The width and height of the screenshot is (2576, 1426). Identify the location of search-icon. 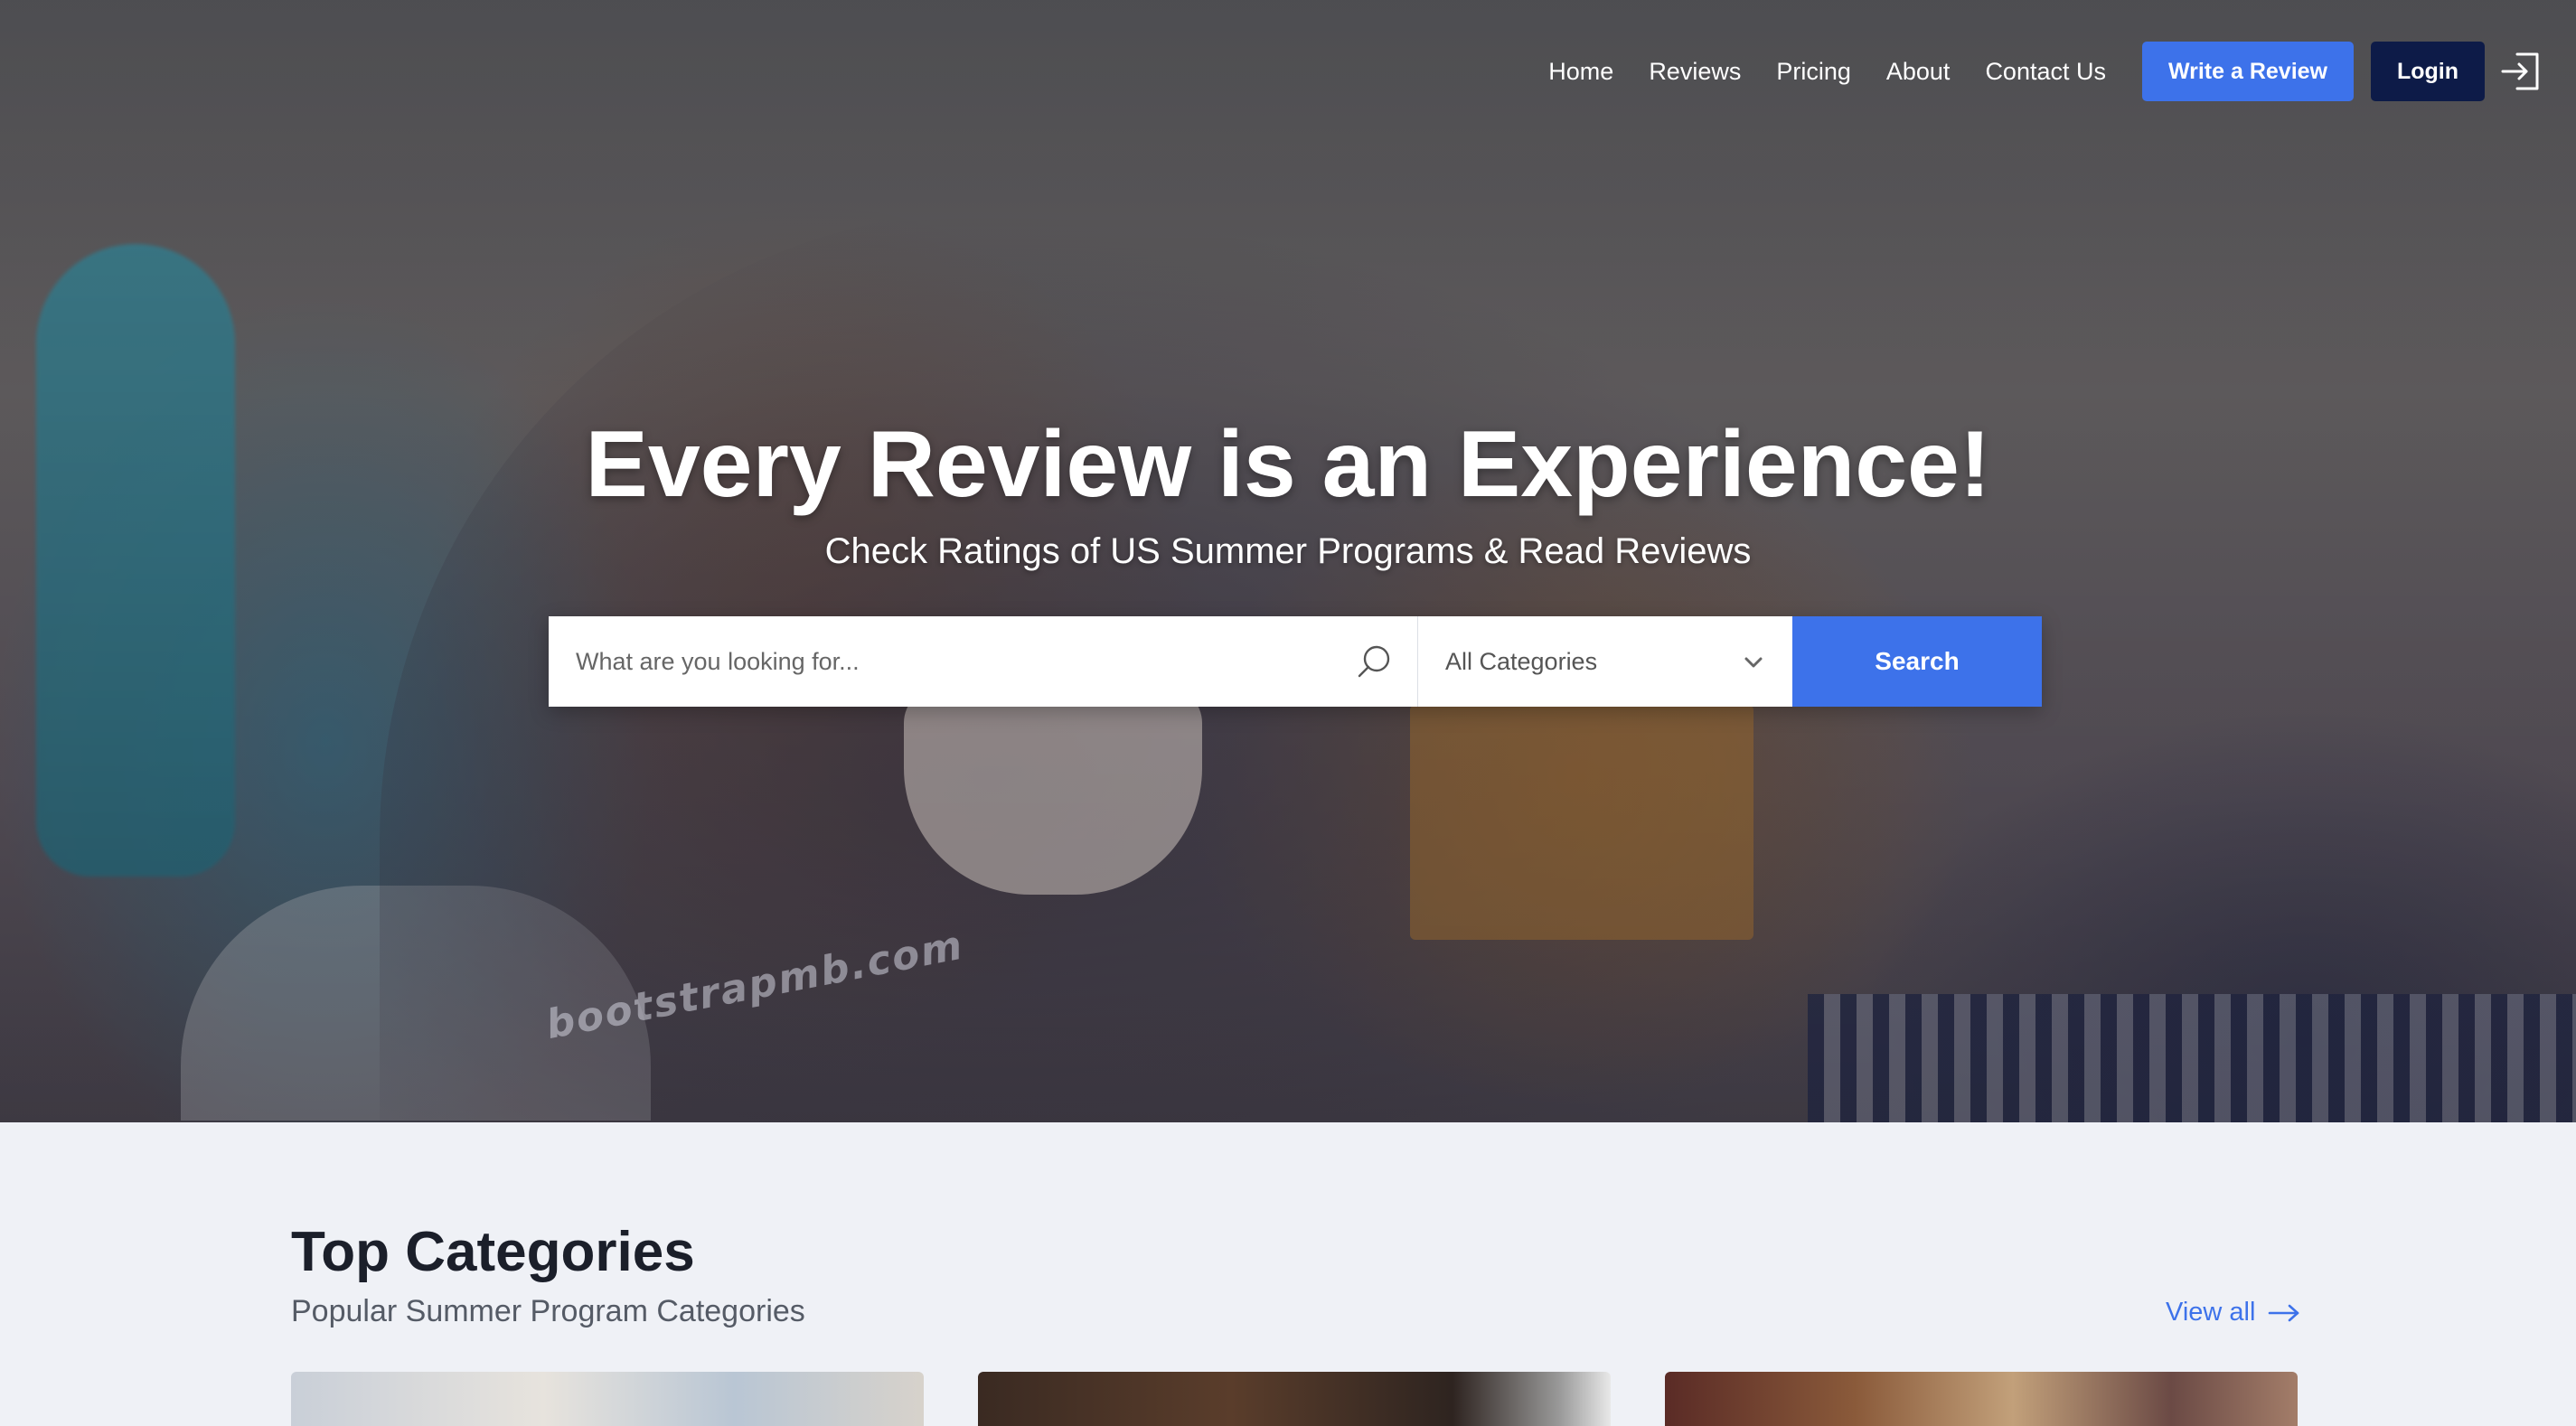
(1374, 662).